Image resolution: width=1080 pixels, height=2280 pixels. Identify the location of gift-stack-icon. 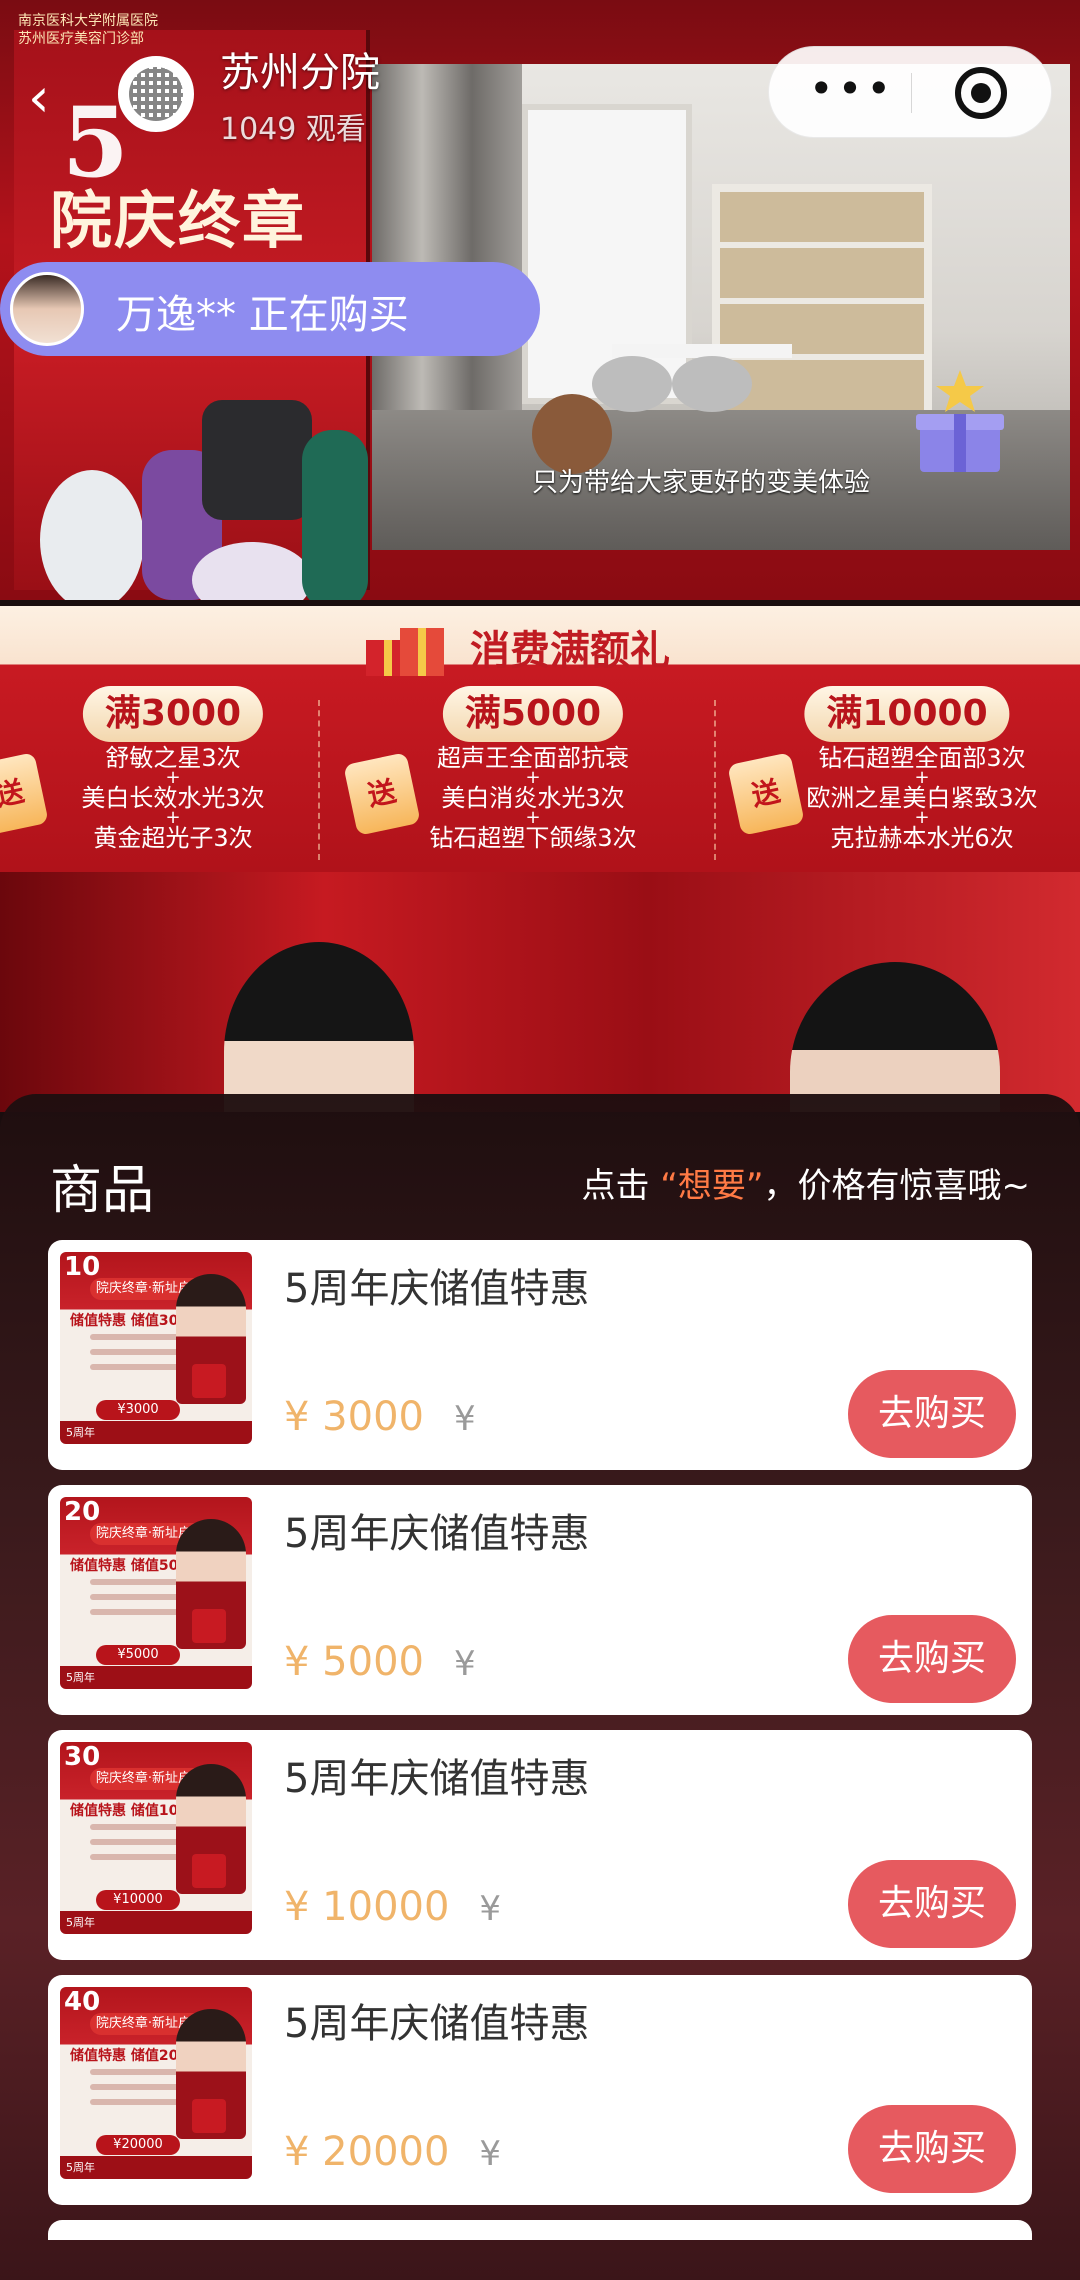
(405, 652).